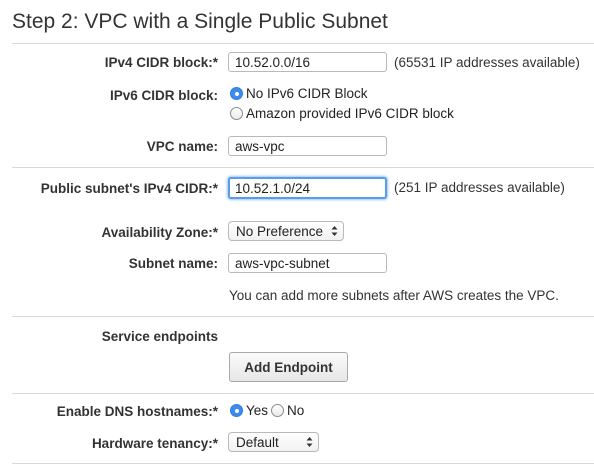 This screenshot has width=594, height=466. I want to click on subnet-name-label: Subnet name:, so click(173, 263).